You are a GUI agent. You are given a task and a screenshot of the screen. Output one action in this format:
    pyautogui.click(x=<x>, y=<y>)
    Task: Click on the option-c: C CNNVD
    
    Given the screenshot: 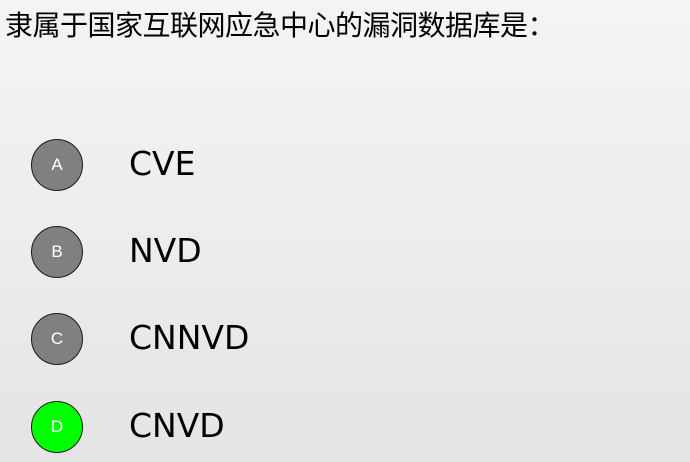 What is the action you would take?
    pyautogui.click(x=345, y=339)
    